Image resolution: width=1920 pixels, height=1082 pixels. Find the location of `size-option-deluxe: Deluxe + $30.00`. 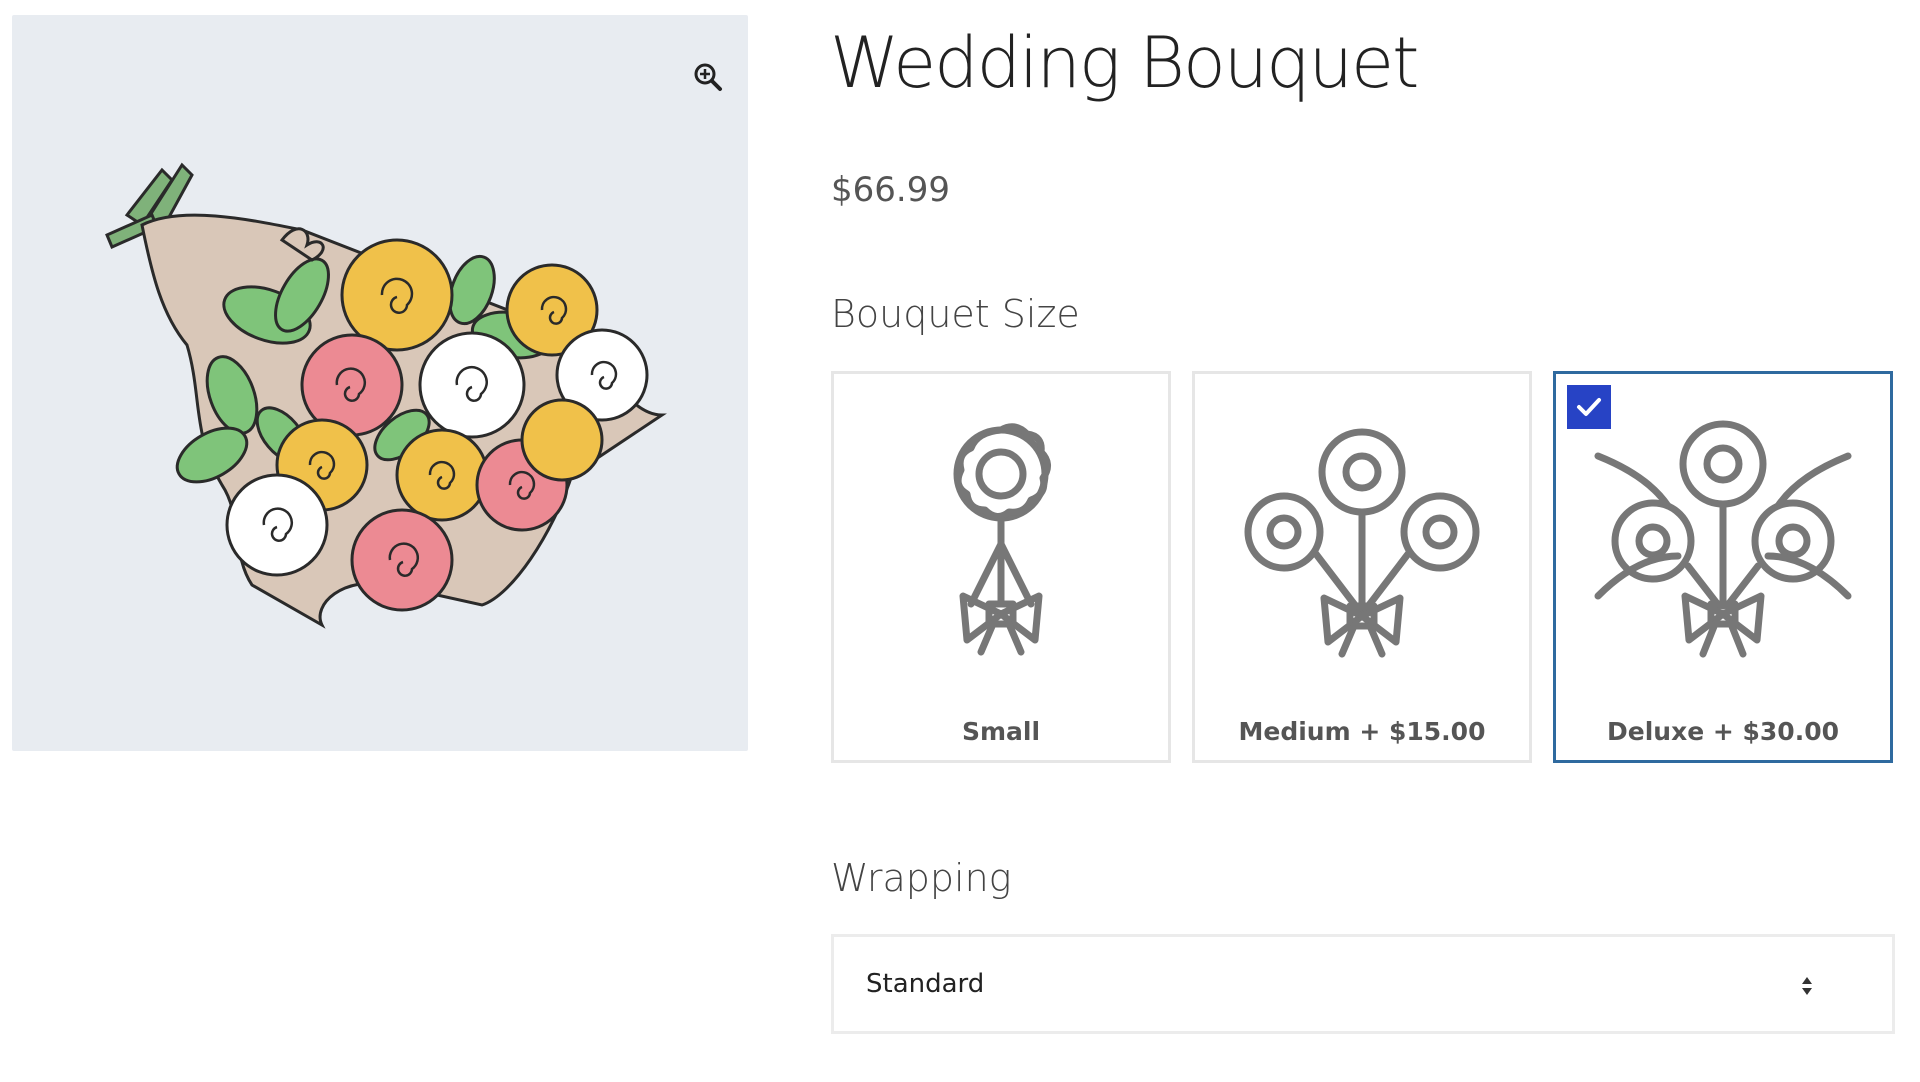

size-option-deluxe: Deluxe + $30.00 is located at coordinates (1723, 567).